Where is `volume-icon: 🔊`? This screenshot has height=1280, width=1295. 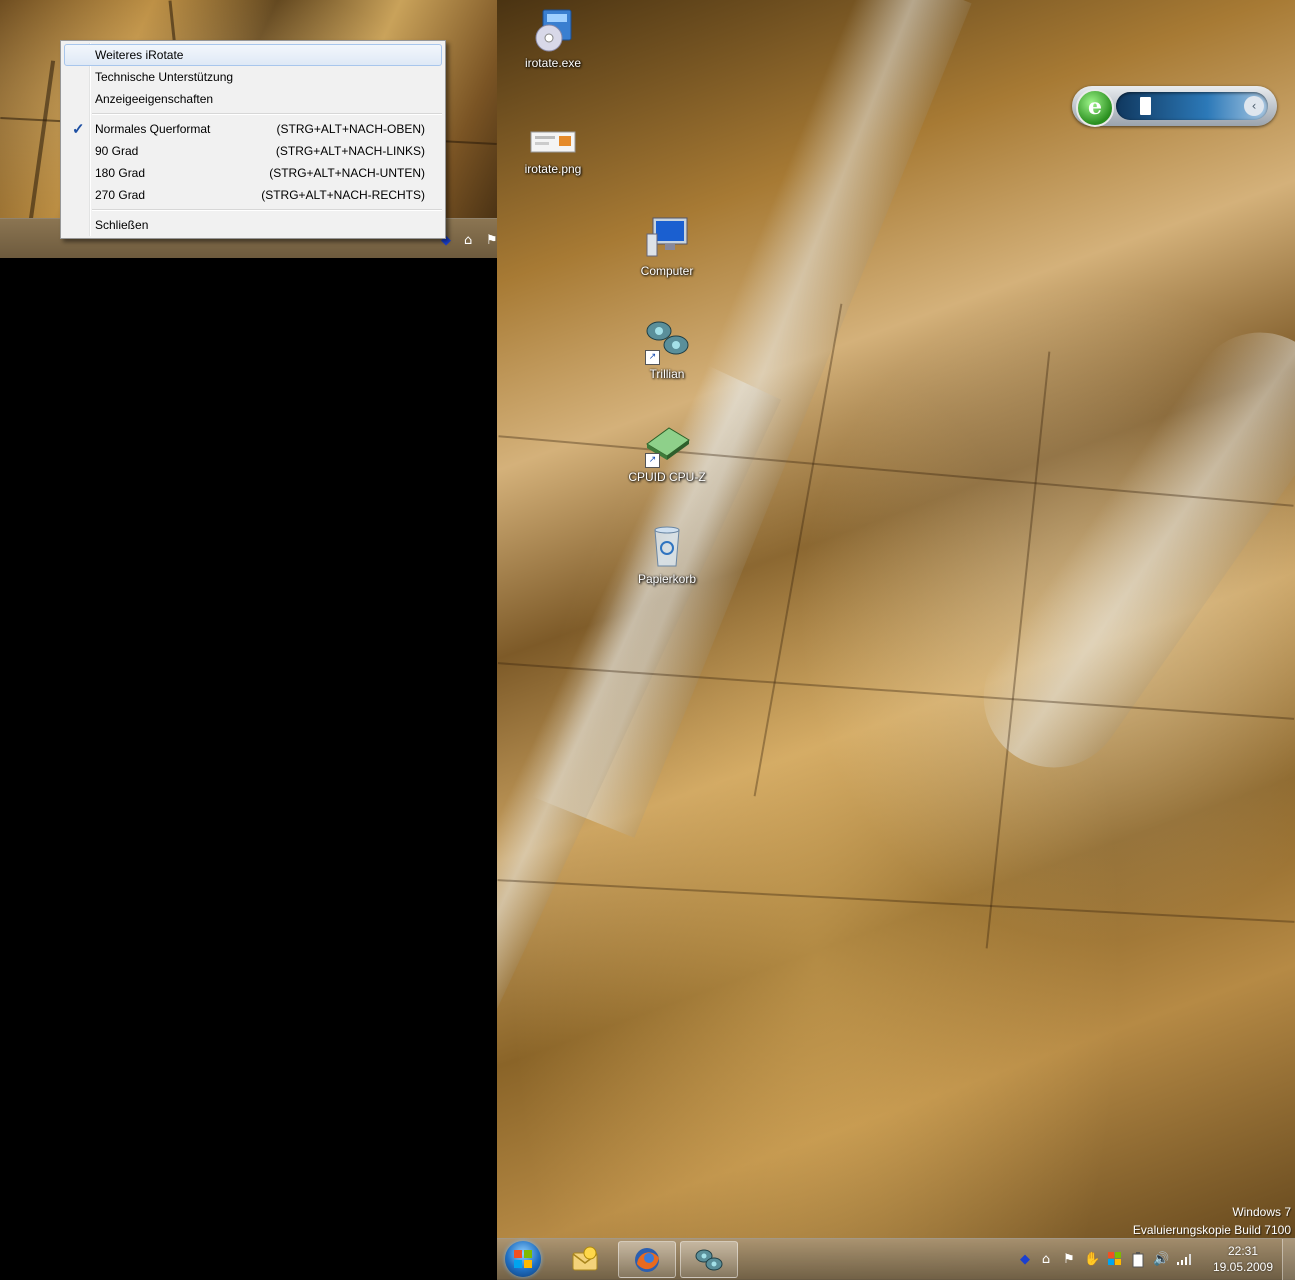
volume-icon: 🔊 is located at coordinates (1161, 1260).